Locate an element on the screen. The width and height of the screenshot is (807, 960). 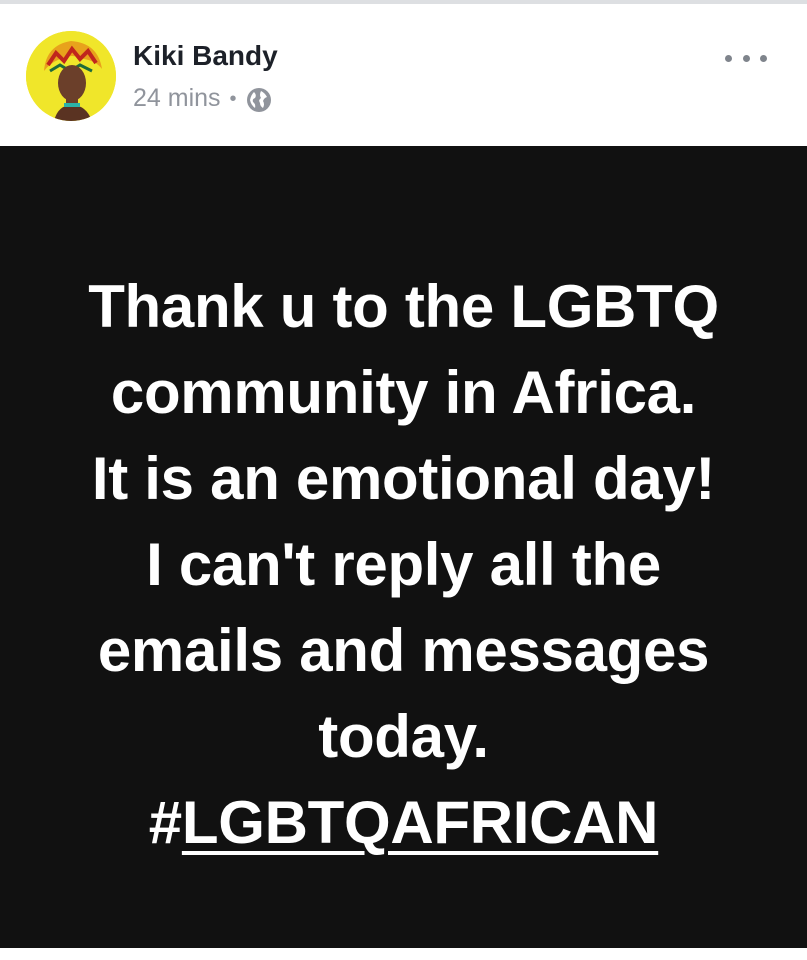
post-header: Kiki Bandy 24 mins • is located at coordinates (403, 75).